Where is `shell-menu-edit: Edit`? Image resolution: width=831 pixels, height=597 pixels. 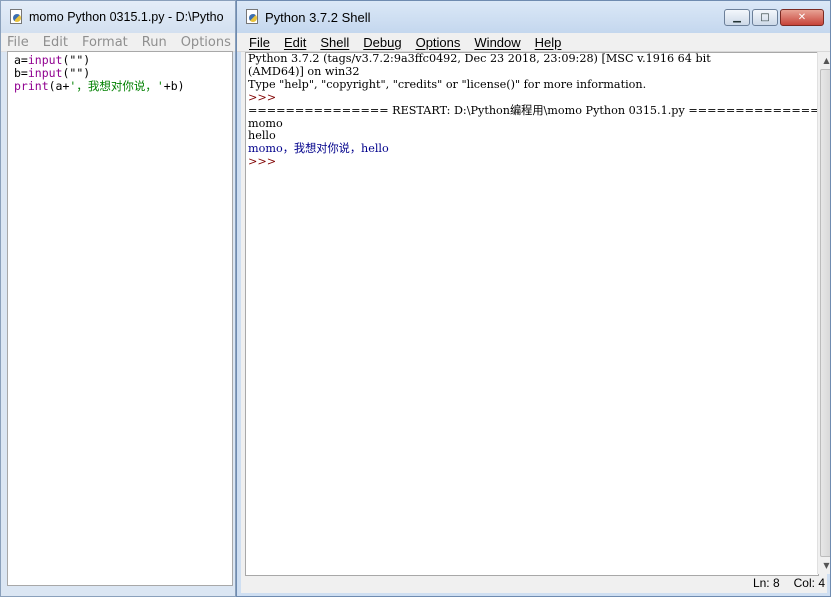
shell-menu-edit: Edit is located at coordinates (295, 42).